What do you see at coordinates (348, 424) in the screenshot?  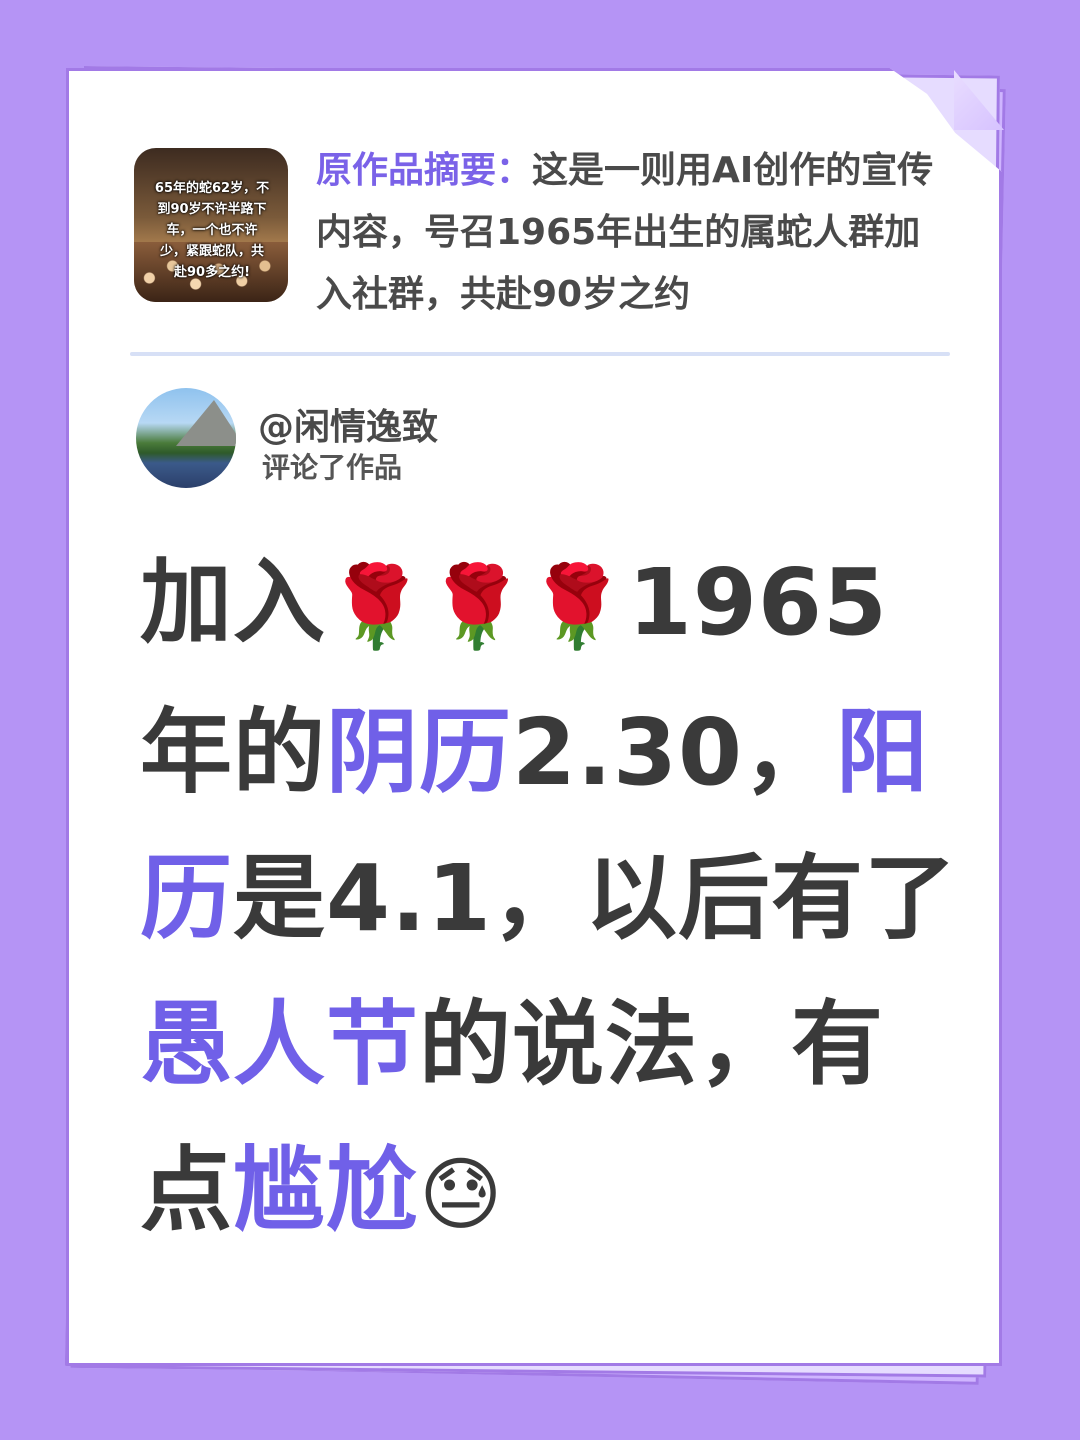 I see `commenter-handle: @闲情逸致` at bounding box center [348, 424].